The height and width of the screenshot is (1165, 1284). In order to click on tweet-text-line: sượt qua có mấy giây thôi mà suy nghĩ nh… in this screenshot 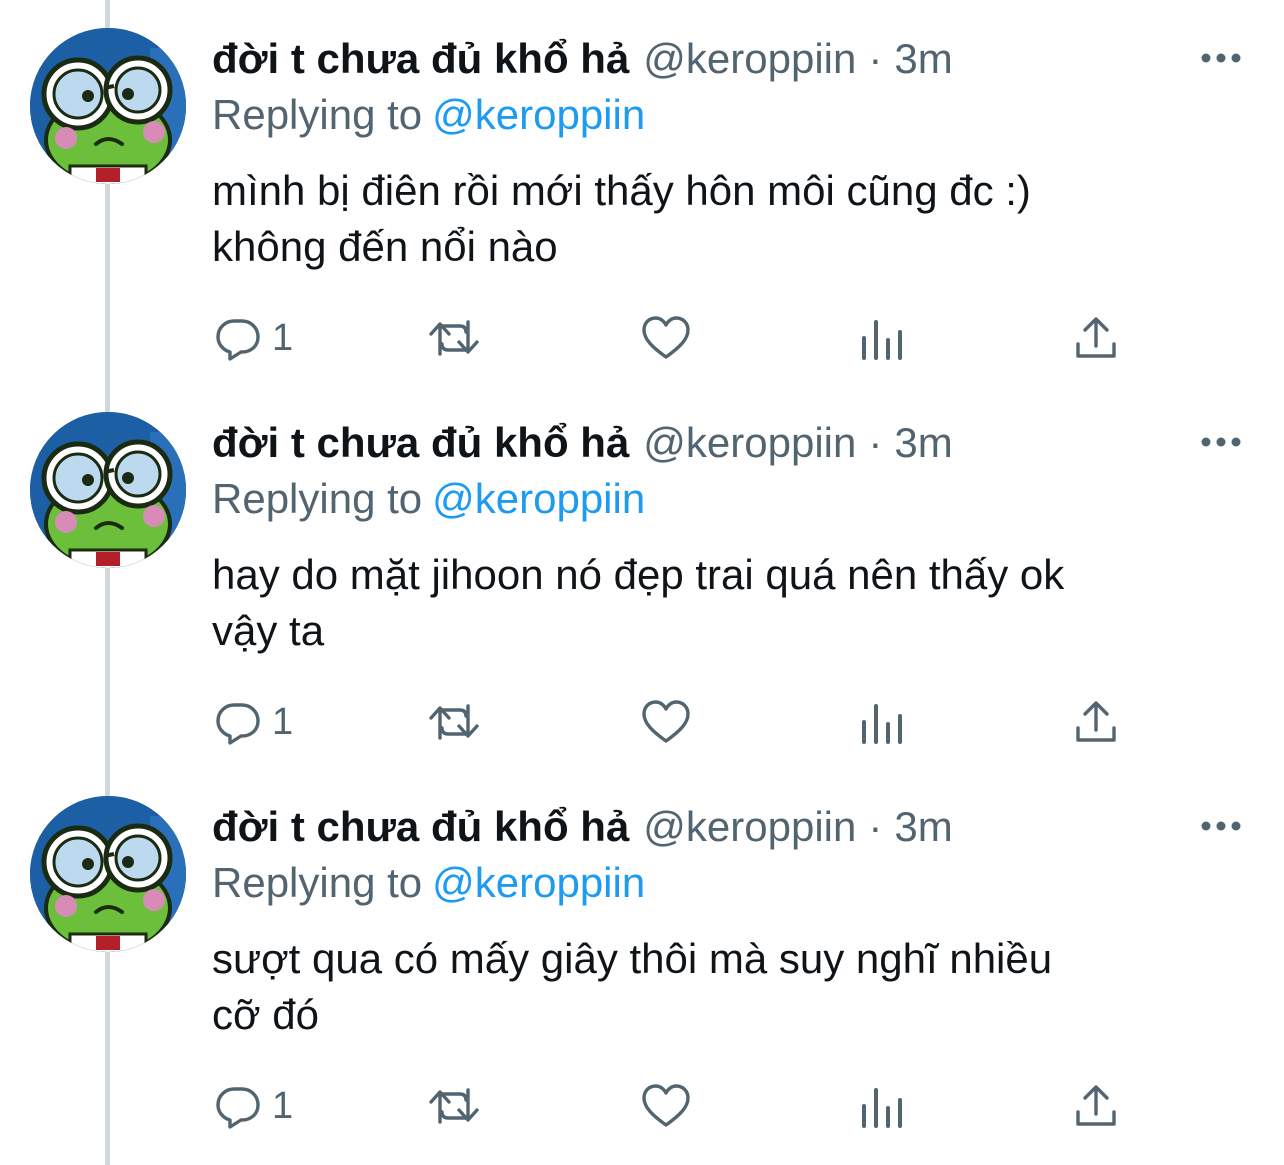, I will do `click(632, 958)`.